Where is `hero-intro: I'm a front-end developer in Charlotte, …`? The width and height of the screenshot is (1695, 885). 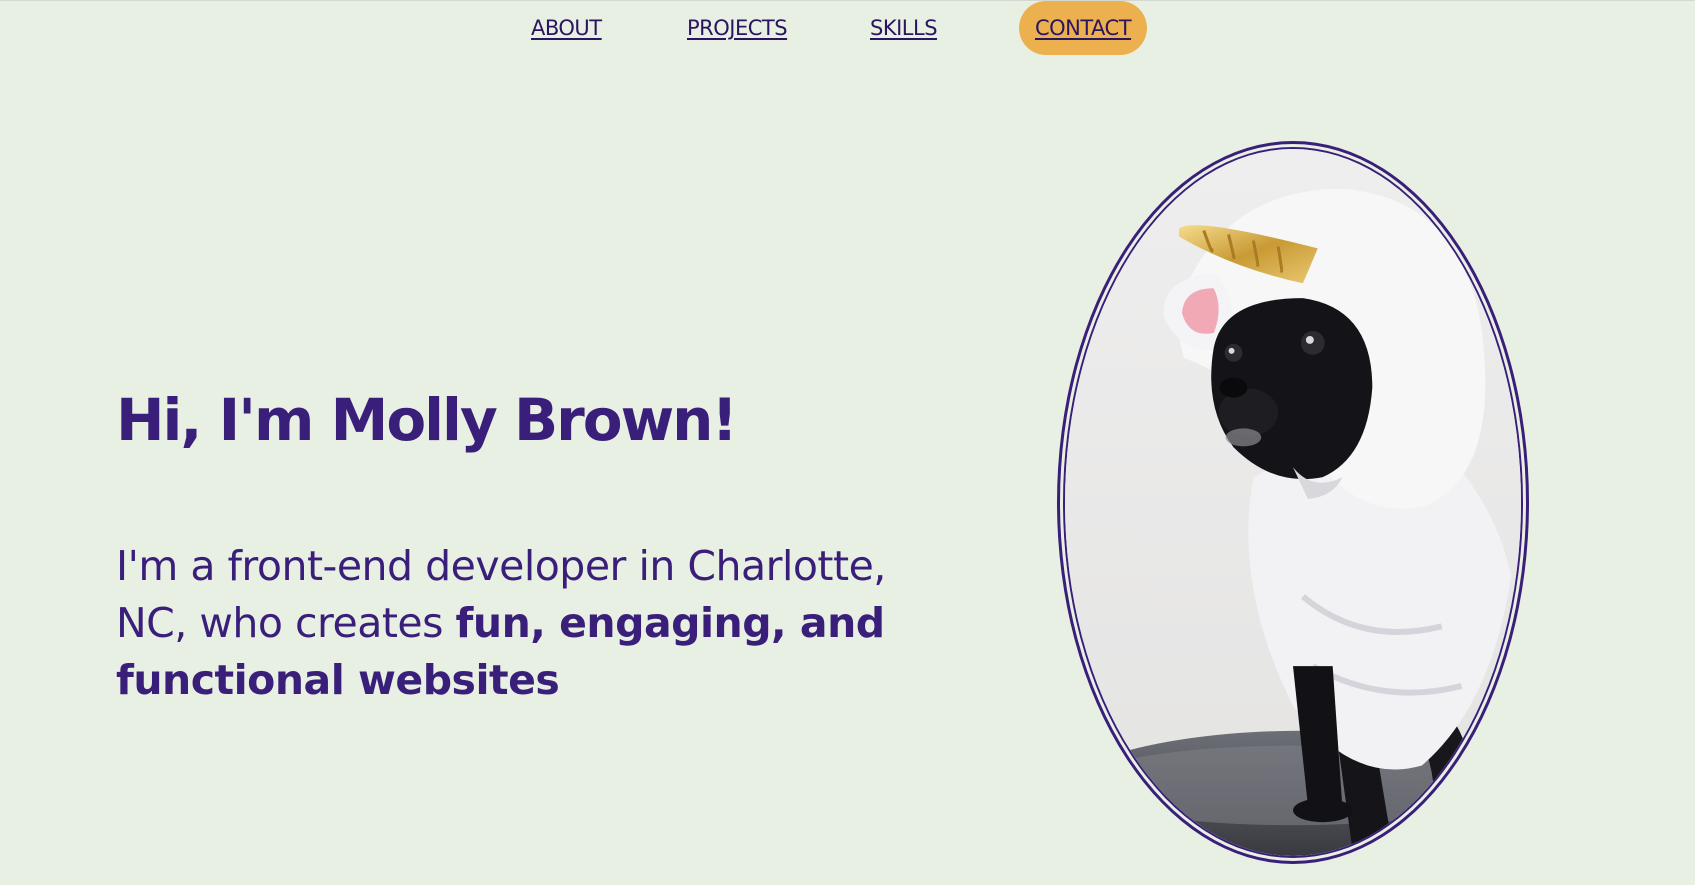 hero-intro: I'm a front-end developer in Charlotte, … is located at coordinates (516, 623).